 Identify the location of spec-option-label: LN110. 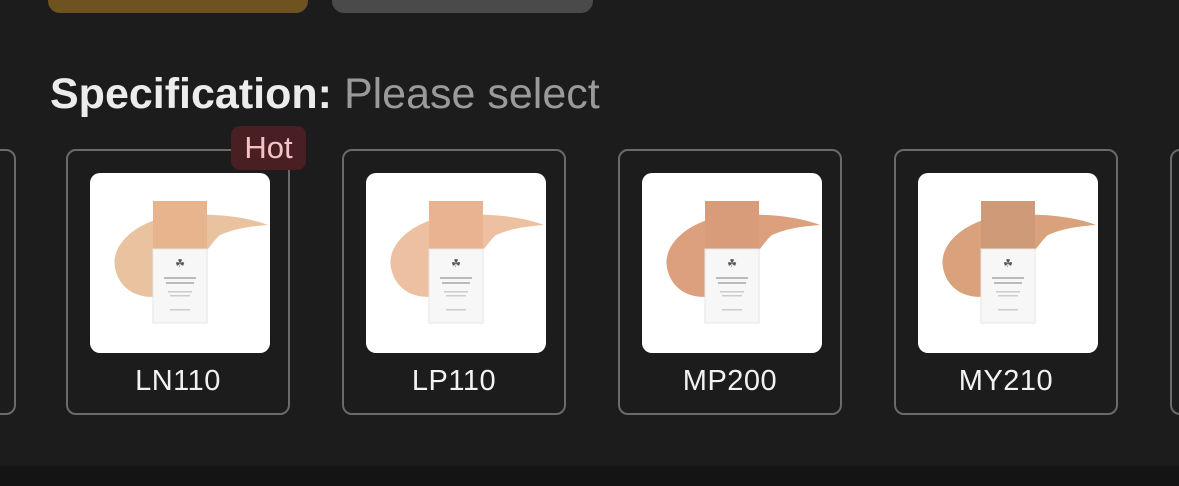
(178, 381).